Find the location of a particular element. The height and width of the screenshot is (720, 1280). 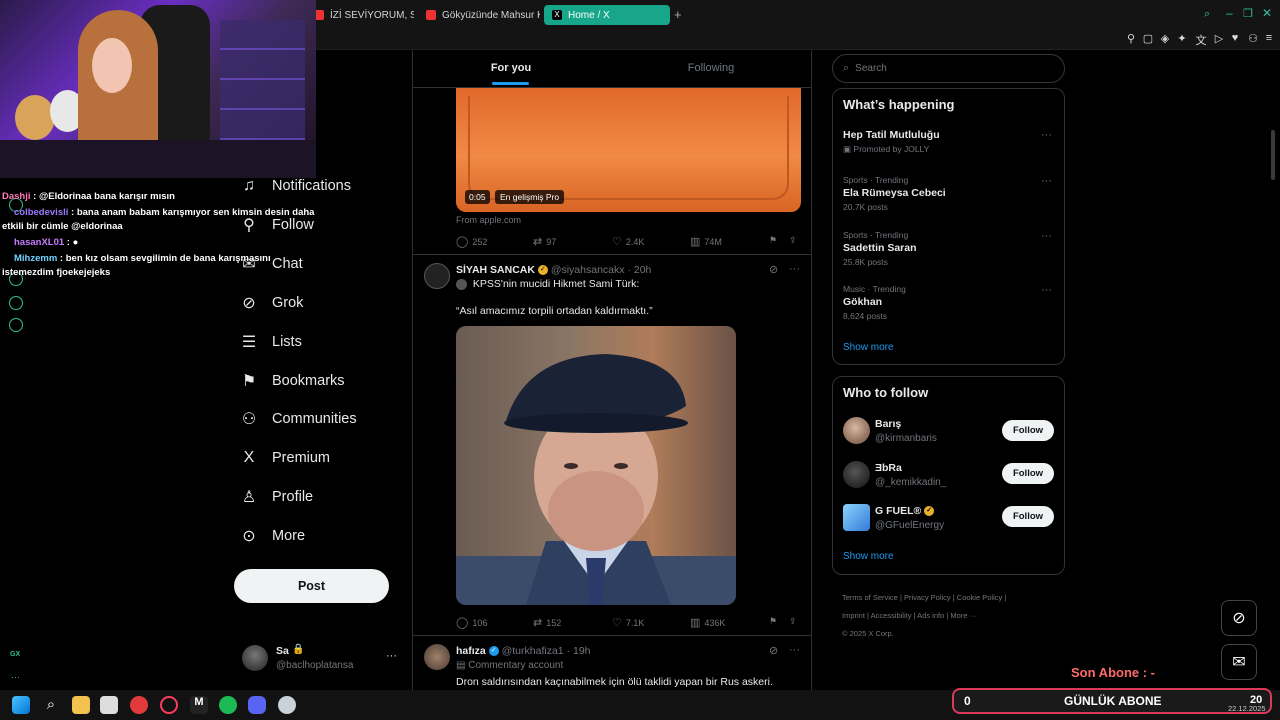

author-name: hafıza is located at coordinates (471, 651).